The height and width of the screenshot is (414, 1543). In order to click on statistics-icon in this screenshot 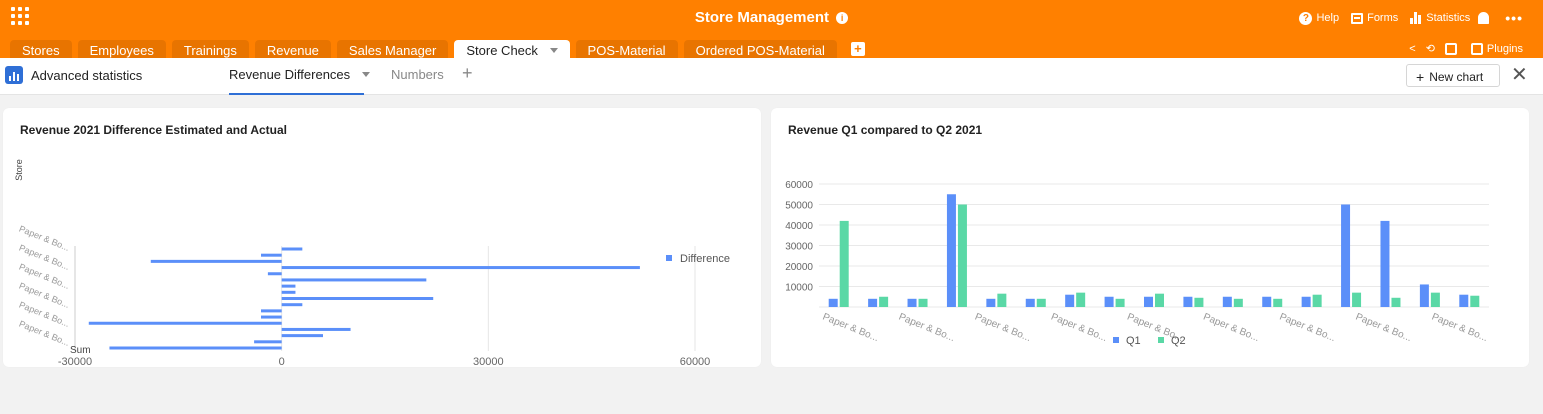, I will do `click(1416, 18)`.